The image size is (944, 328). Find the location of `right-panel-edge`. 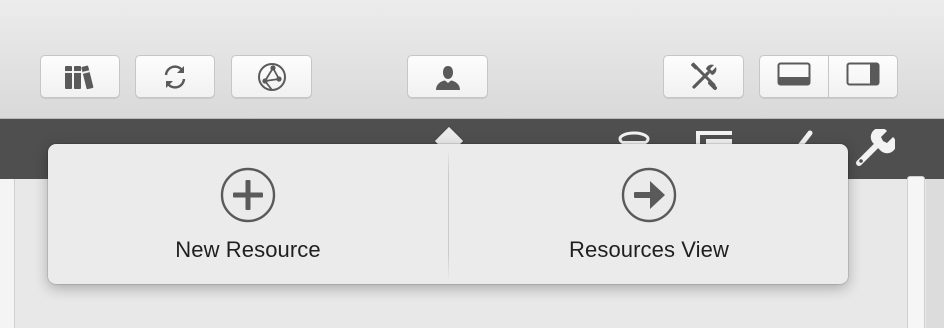

right-panel-edge is located at coordinates (916, 252).